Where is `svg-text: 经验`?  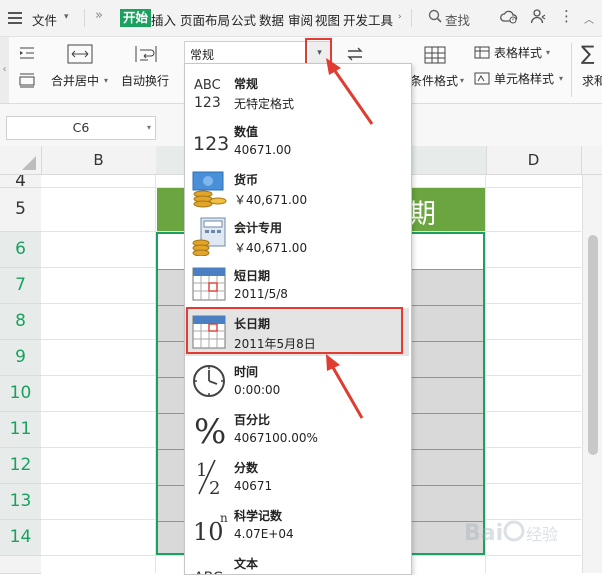
svg-text: 经验 is located at coordinates (542, 534).